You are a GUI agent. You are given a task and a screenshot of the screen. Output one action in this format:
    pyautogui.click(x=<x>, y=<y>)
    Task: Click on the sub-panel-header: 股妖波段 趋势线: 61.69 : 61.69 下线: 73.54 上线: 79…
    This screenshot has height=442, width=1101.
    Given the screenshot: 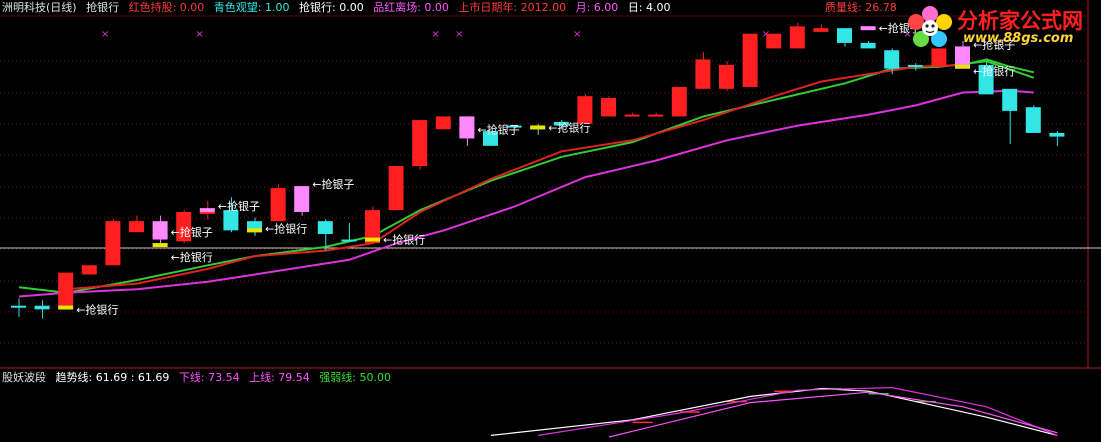 What is the action you would take?
    pyautogui.click(x=199, y=378)
    